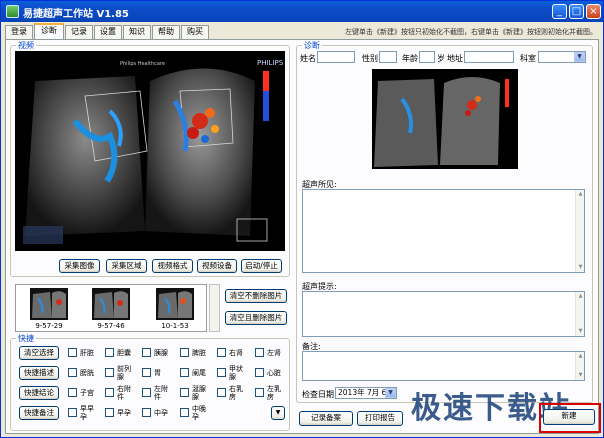 This screenshot has height=438, width=604. I want to click on name-field, so click(336, 57).